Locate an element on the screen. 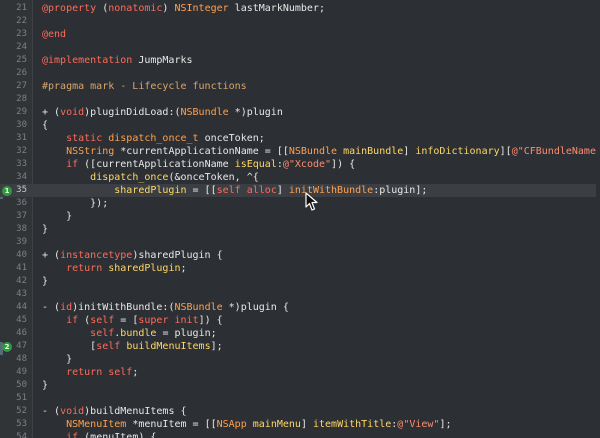 The height and width of the screenshot is (438, 600). code-text: - (void)buildMenuItems { is located at coordinates (114, 411).